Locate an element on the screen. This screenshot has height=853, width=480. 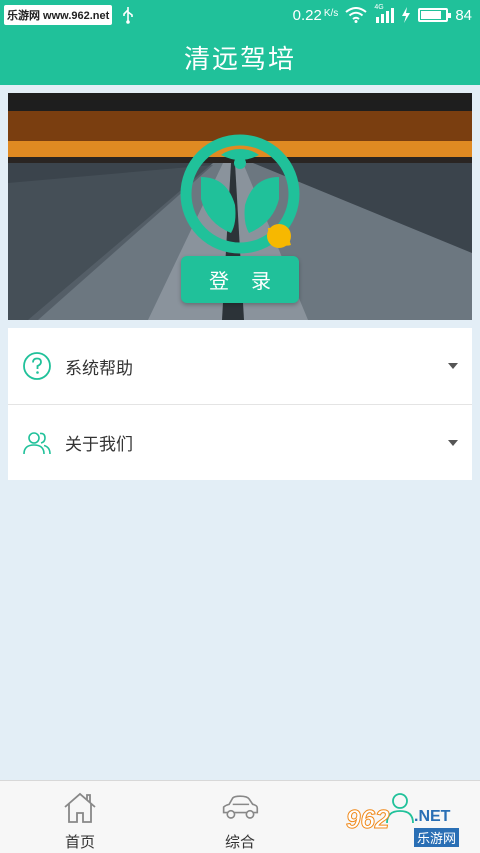
watermark-number: 962 is located at coordinates (367, 819).